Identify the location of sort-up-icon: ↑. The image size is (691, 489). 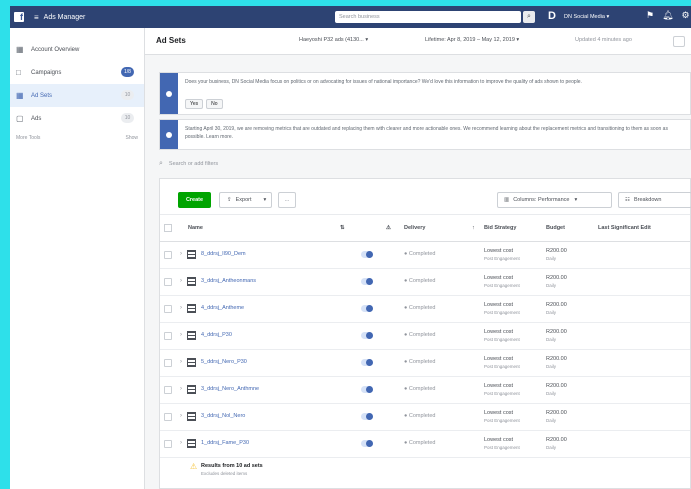
(473, 228).